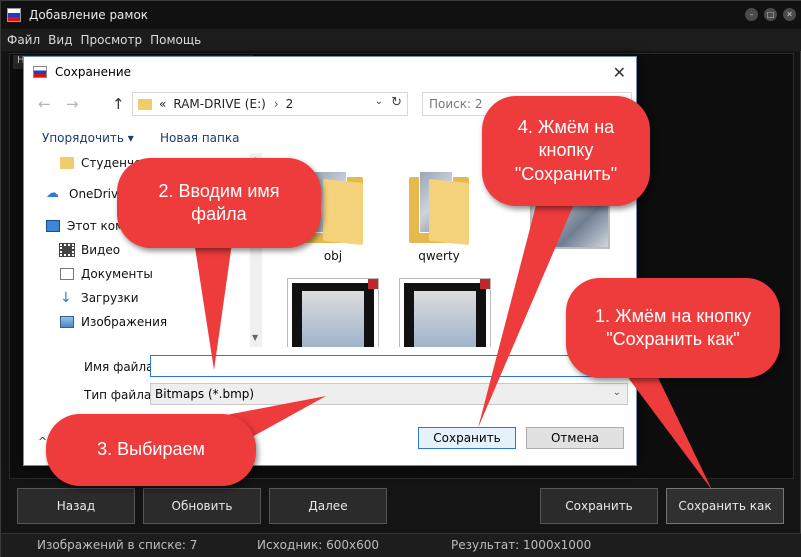 Image resolution: width=801 pixels, height=557 pixels. Describe the element at coordinates (789, 14) in the screenshot. I see `close-icon: ✕` at that location.